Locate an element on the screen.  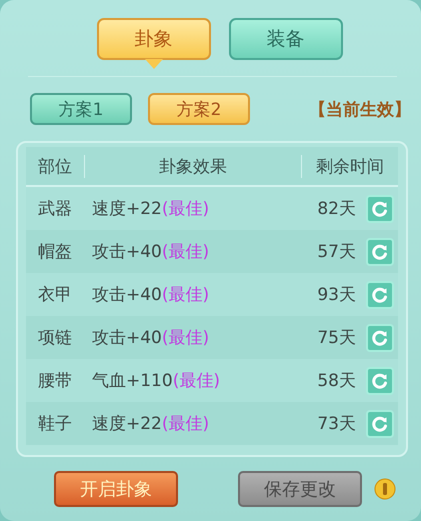
table-cell-text: 75天 is located at coordinates (336, 338).